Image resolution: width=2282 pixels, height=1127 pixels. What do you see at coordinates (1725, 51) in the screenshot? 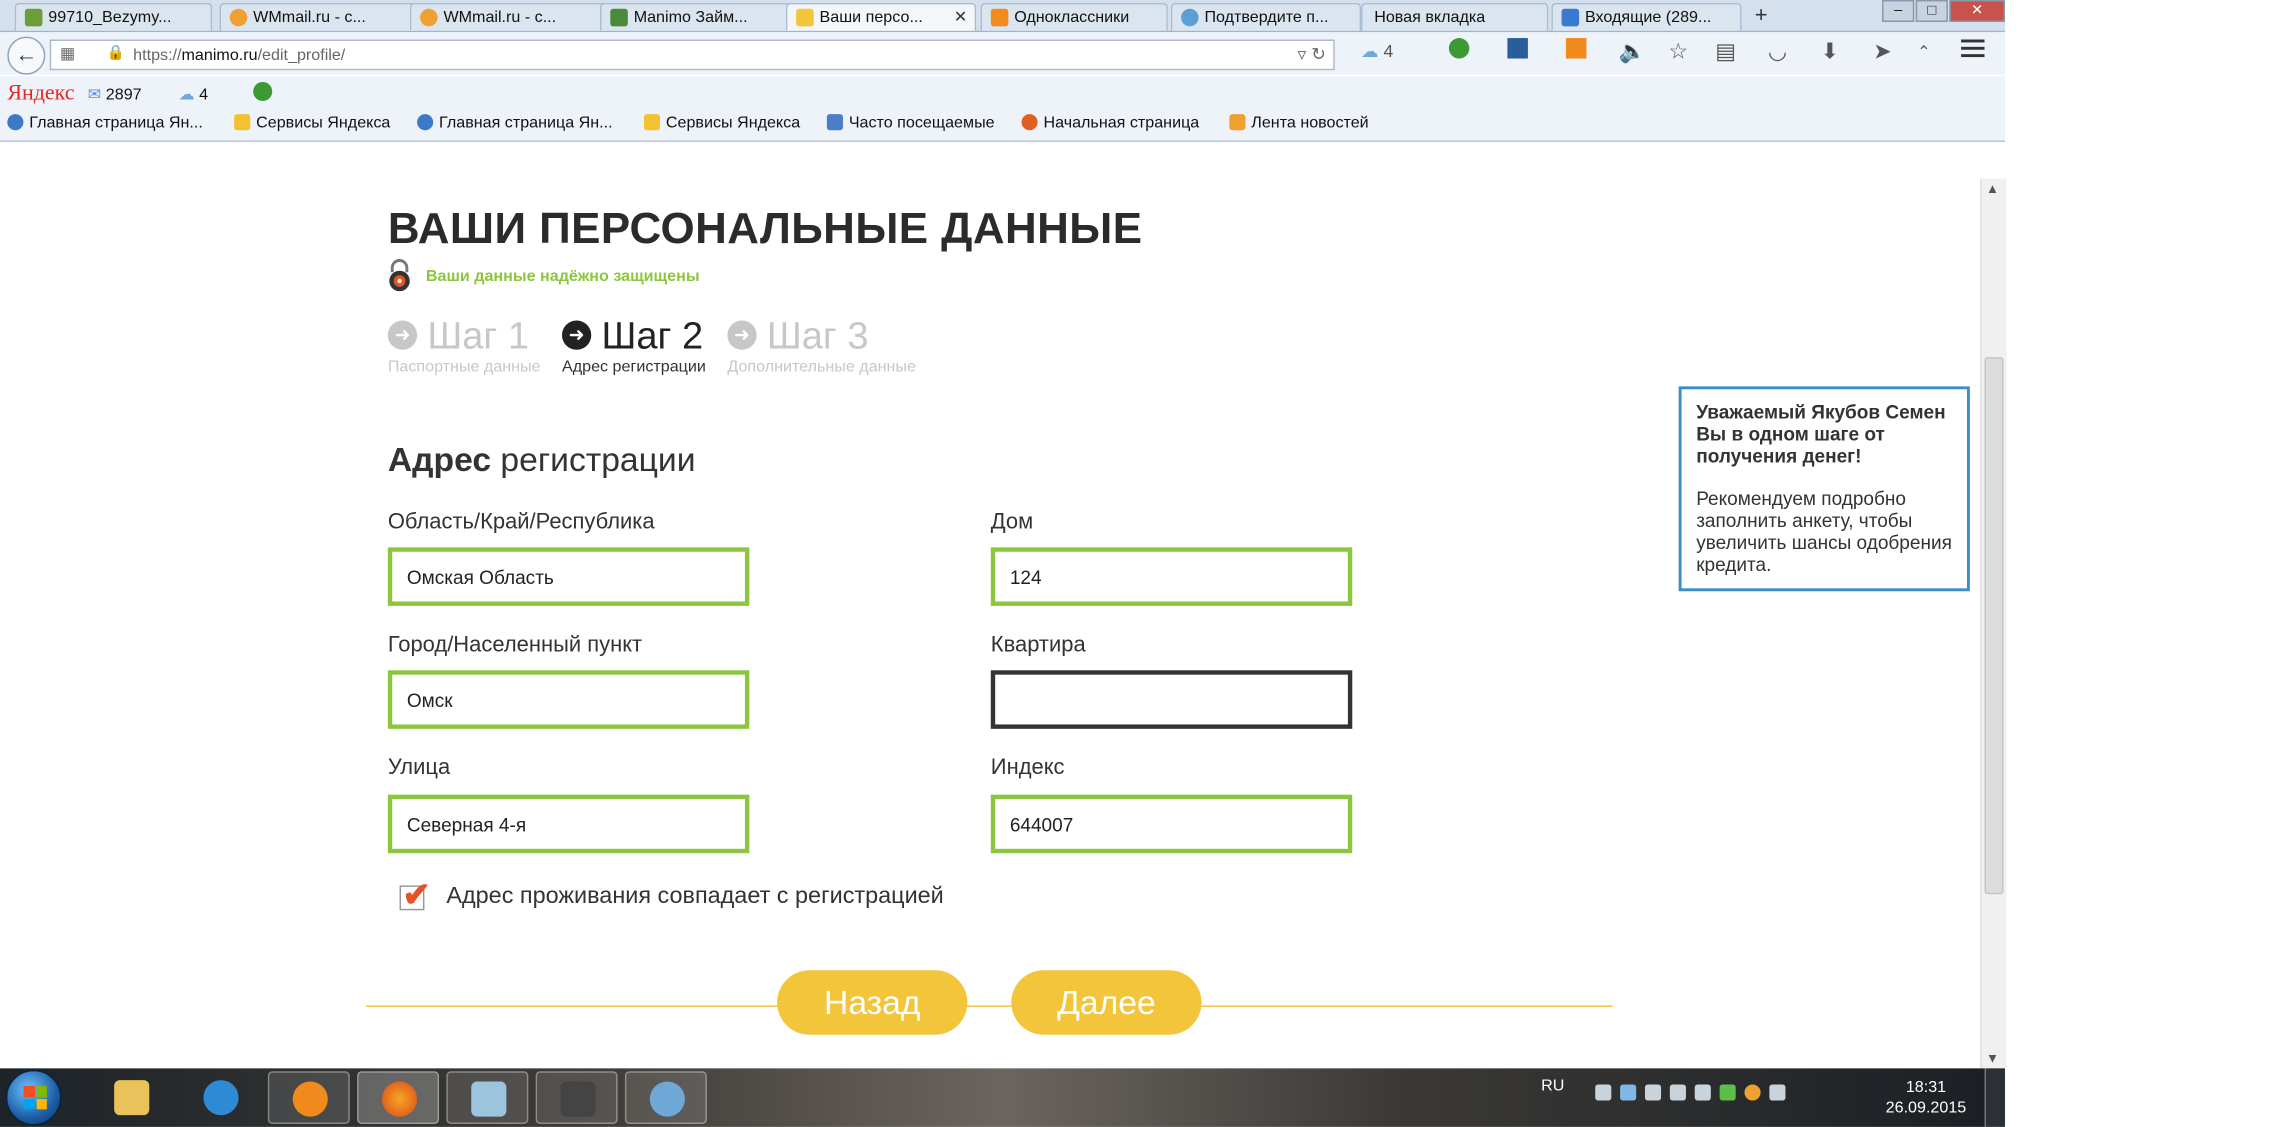
I see `clipboard-icon: ▤` at bounding box center [1725, 51].